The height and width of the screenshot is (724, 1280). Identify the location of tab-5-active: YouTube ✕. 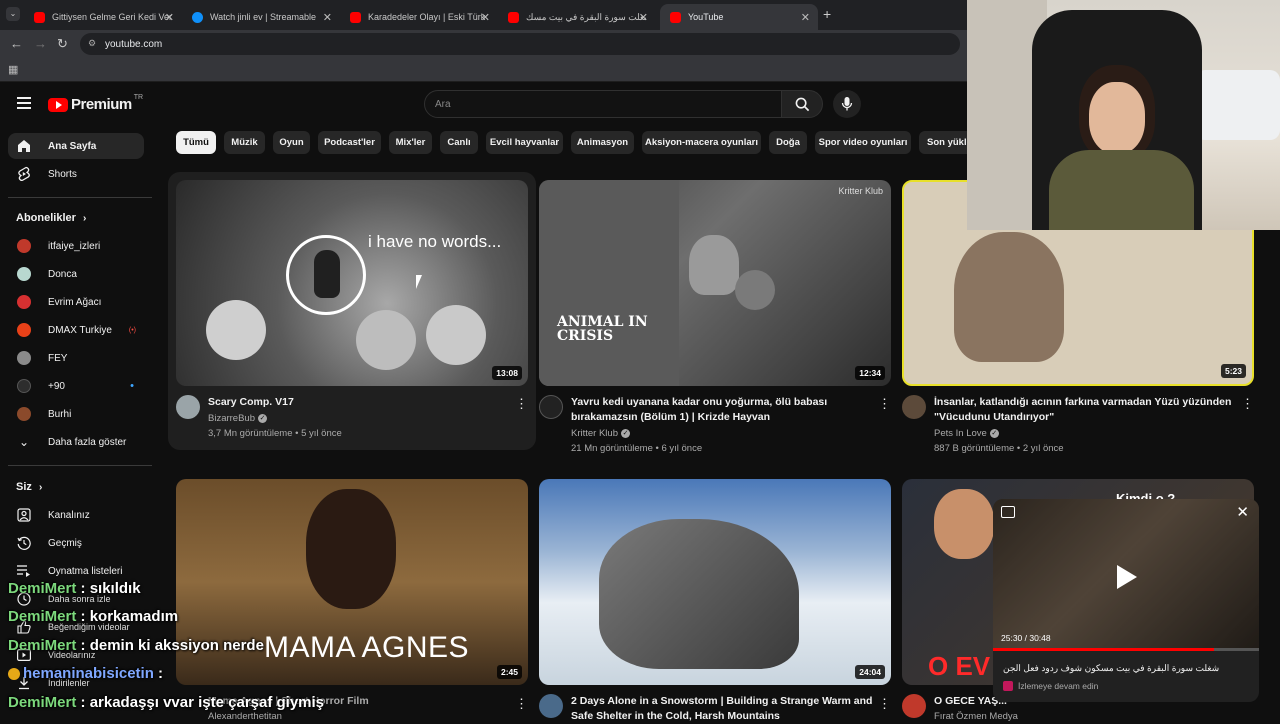
(739, 17).